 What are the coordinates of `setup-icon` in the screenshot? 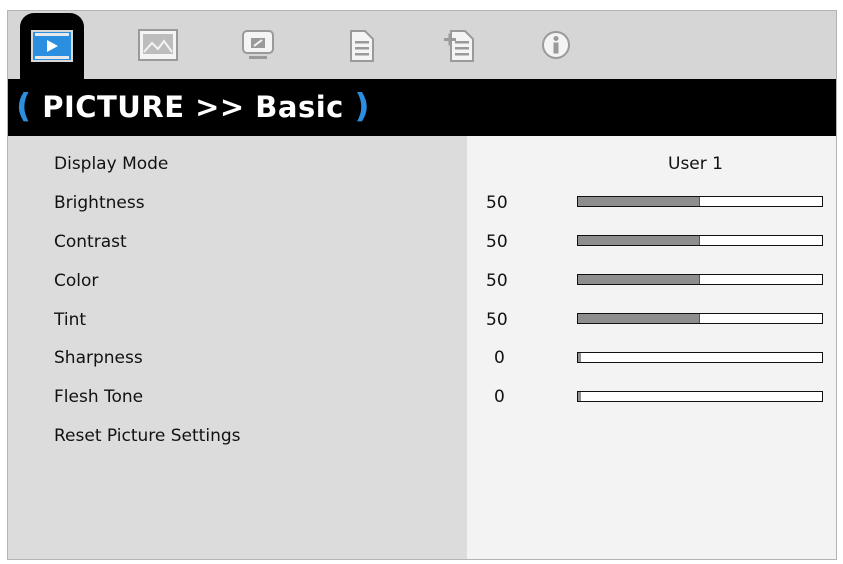 It's located at (258, 45).